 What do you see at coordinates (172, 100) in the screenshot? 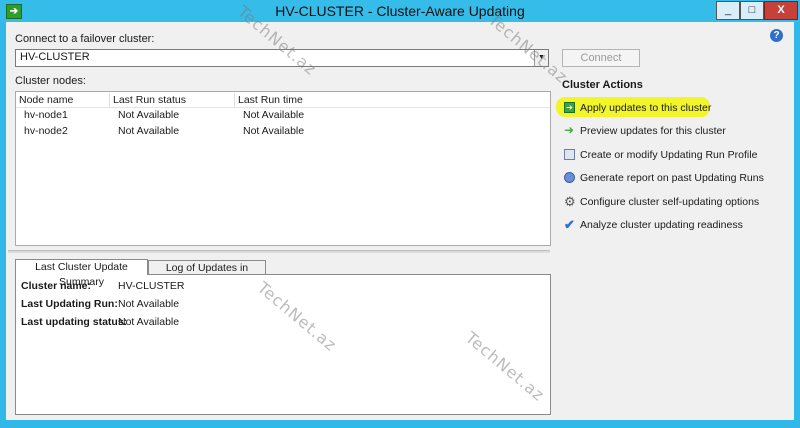
I see `column-header-last-run-status: Last Run status` at bounding box center [172, 100].